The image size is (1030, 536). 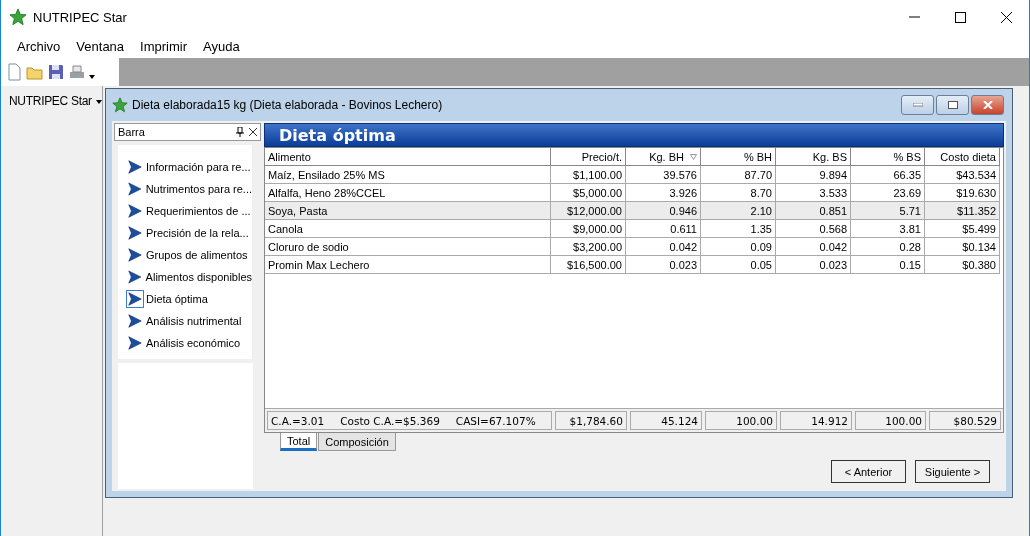 I want to click on nav-item: Dieta óptima, so click(x=177, y=299).